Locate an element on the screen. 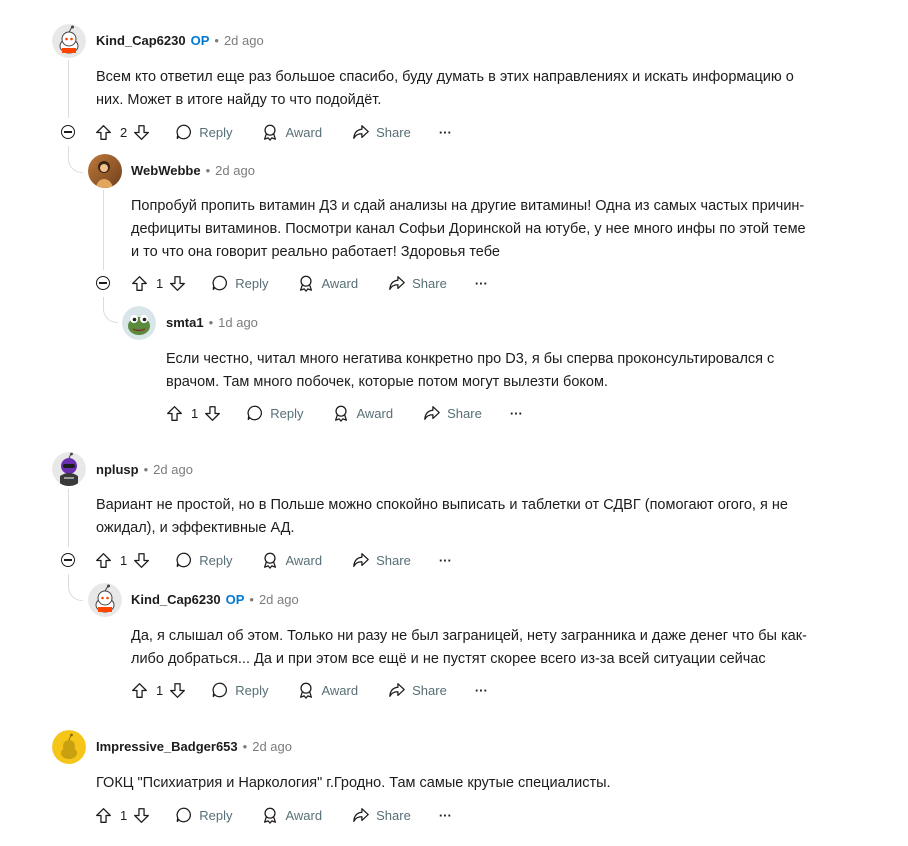 The width and height of the screenshot is (908, 846). author-name: nplusp is located at coordinates (117, 469).